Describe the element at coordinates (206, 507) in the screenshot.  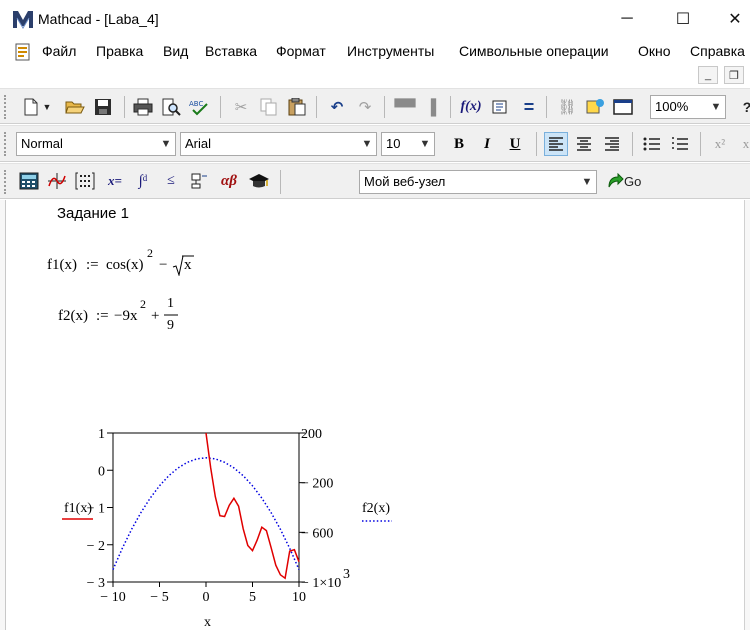
I see `plot-frame` at that location.